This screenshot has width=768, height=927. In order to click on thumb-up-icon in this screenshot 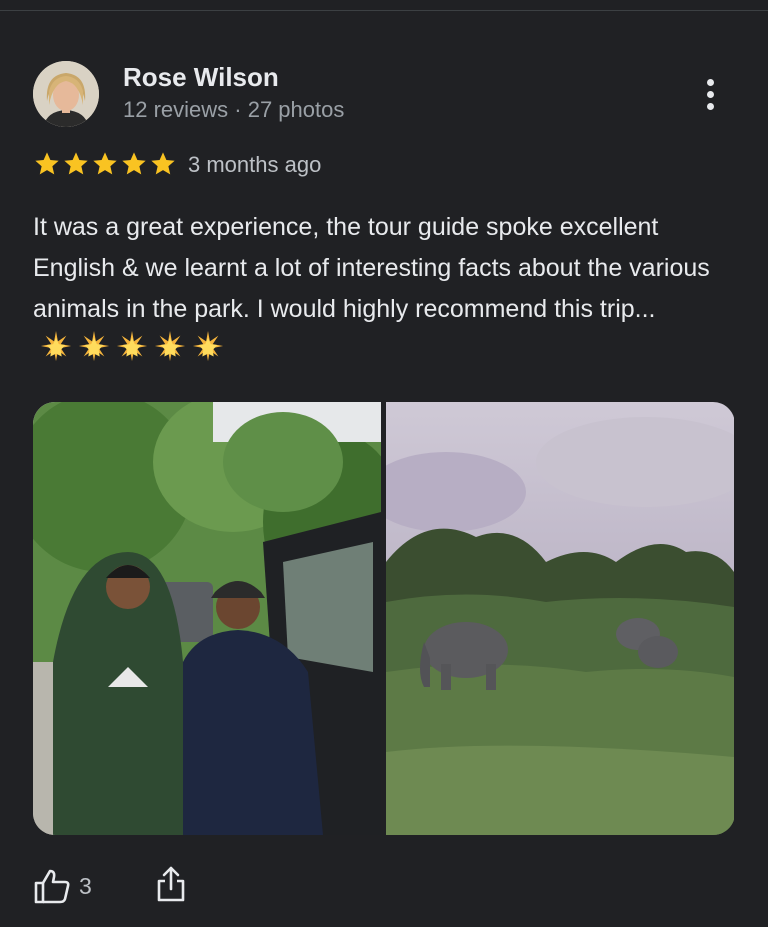, I will do `click(52, 886)`.